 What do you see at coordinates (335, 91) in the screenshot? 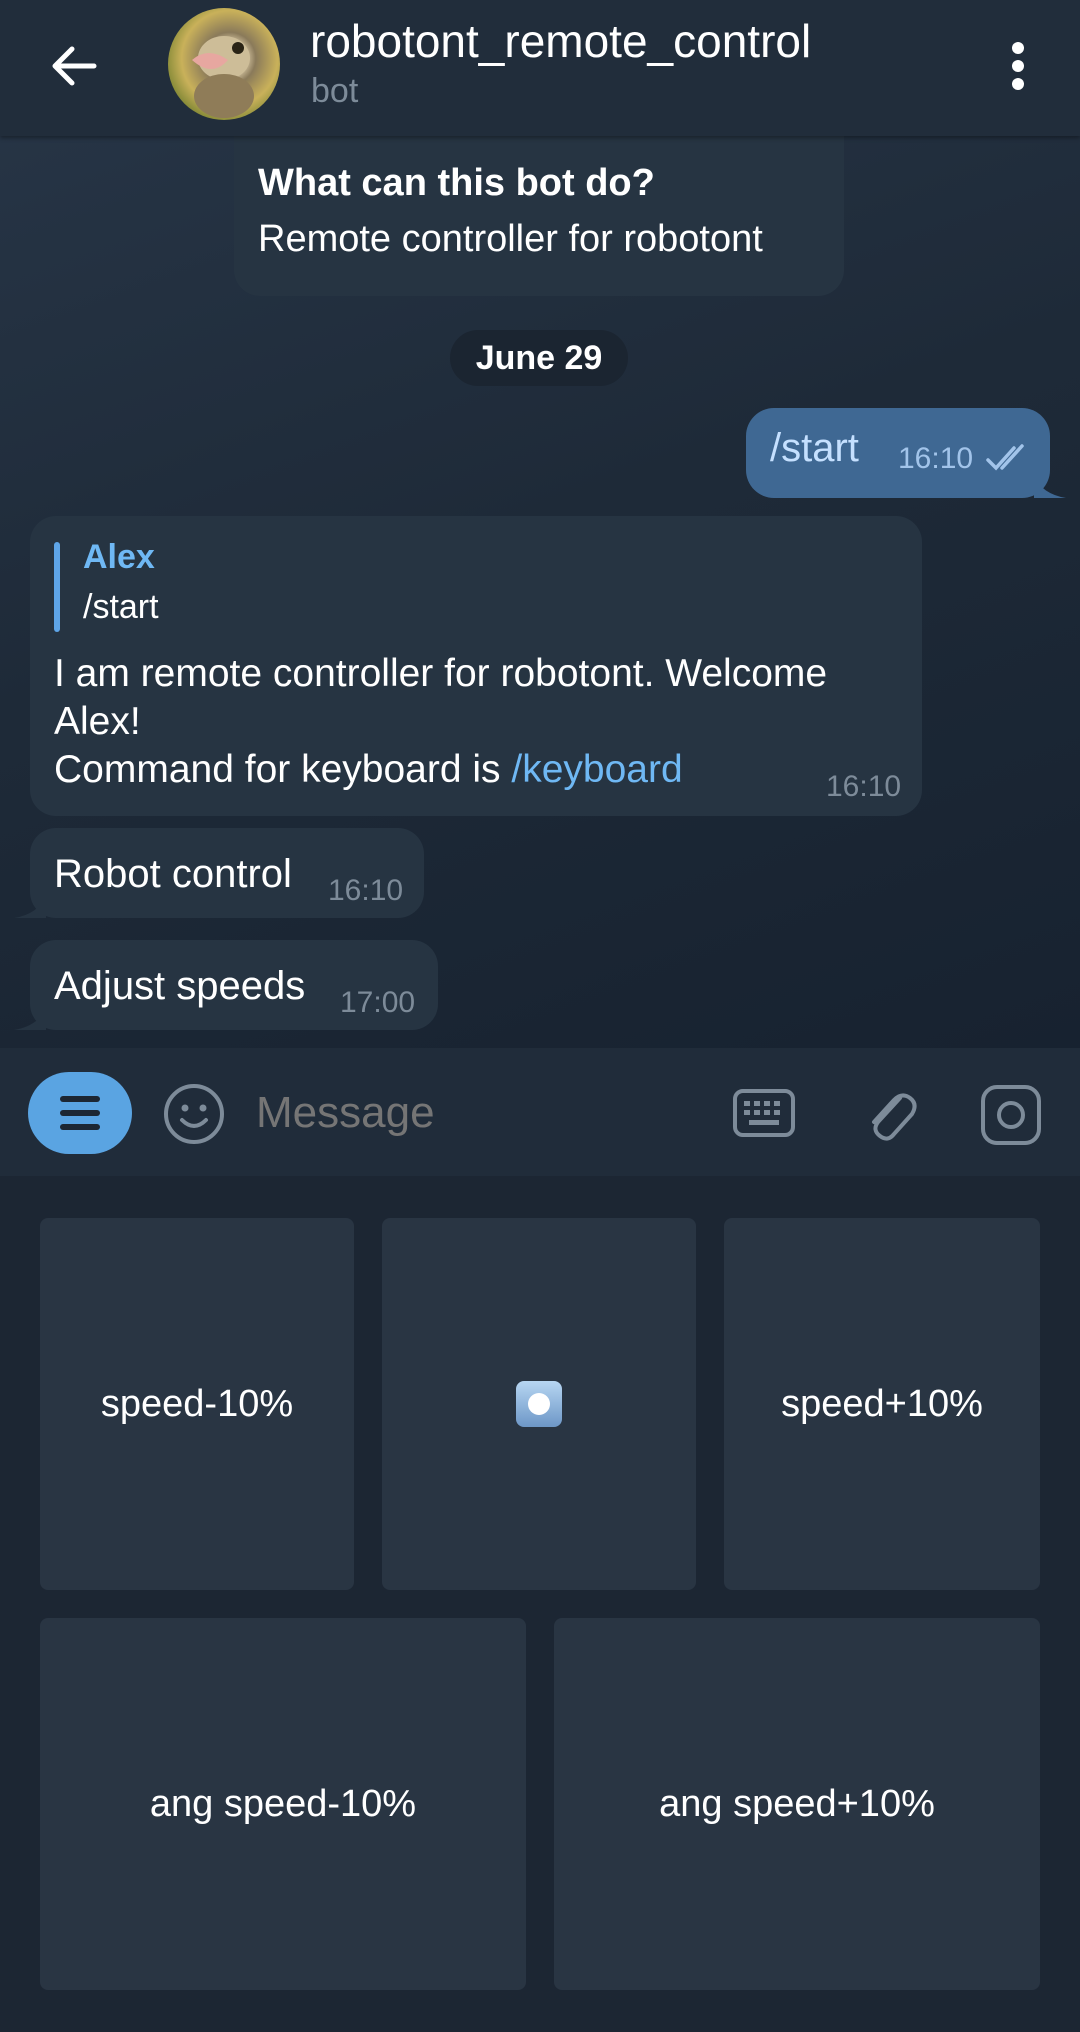
I see `chat-subtitle: bot` at bounding box center [335, 91].